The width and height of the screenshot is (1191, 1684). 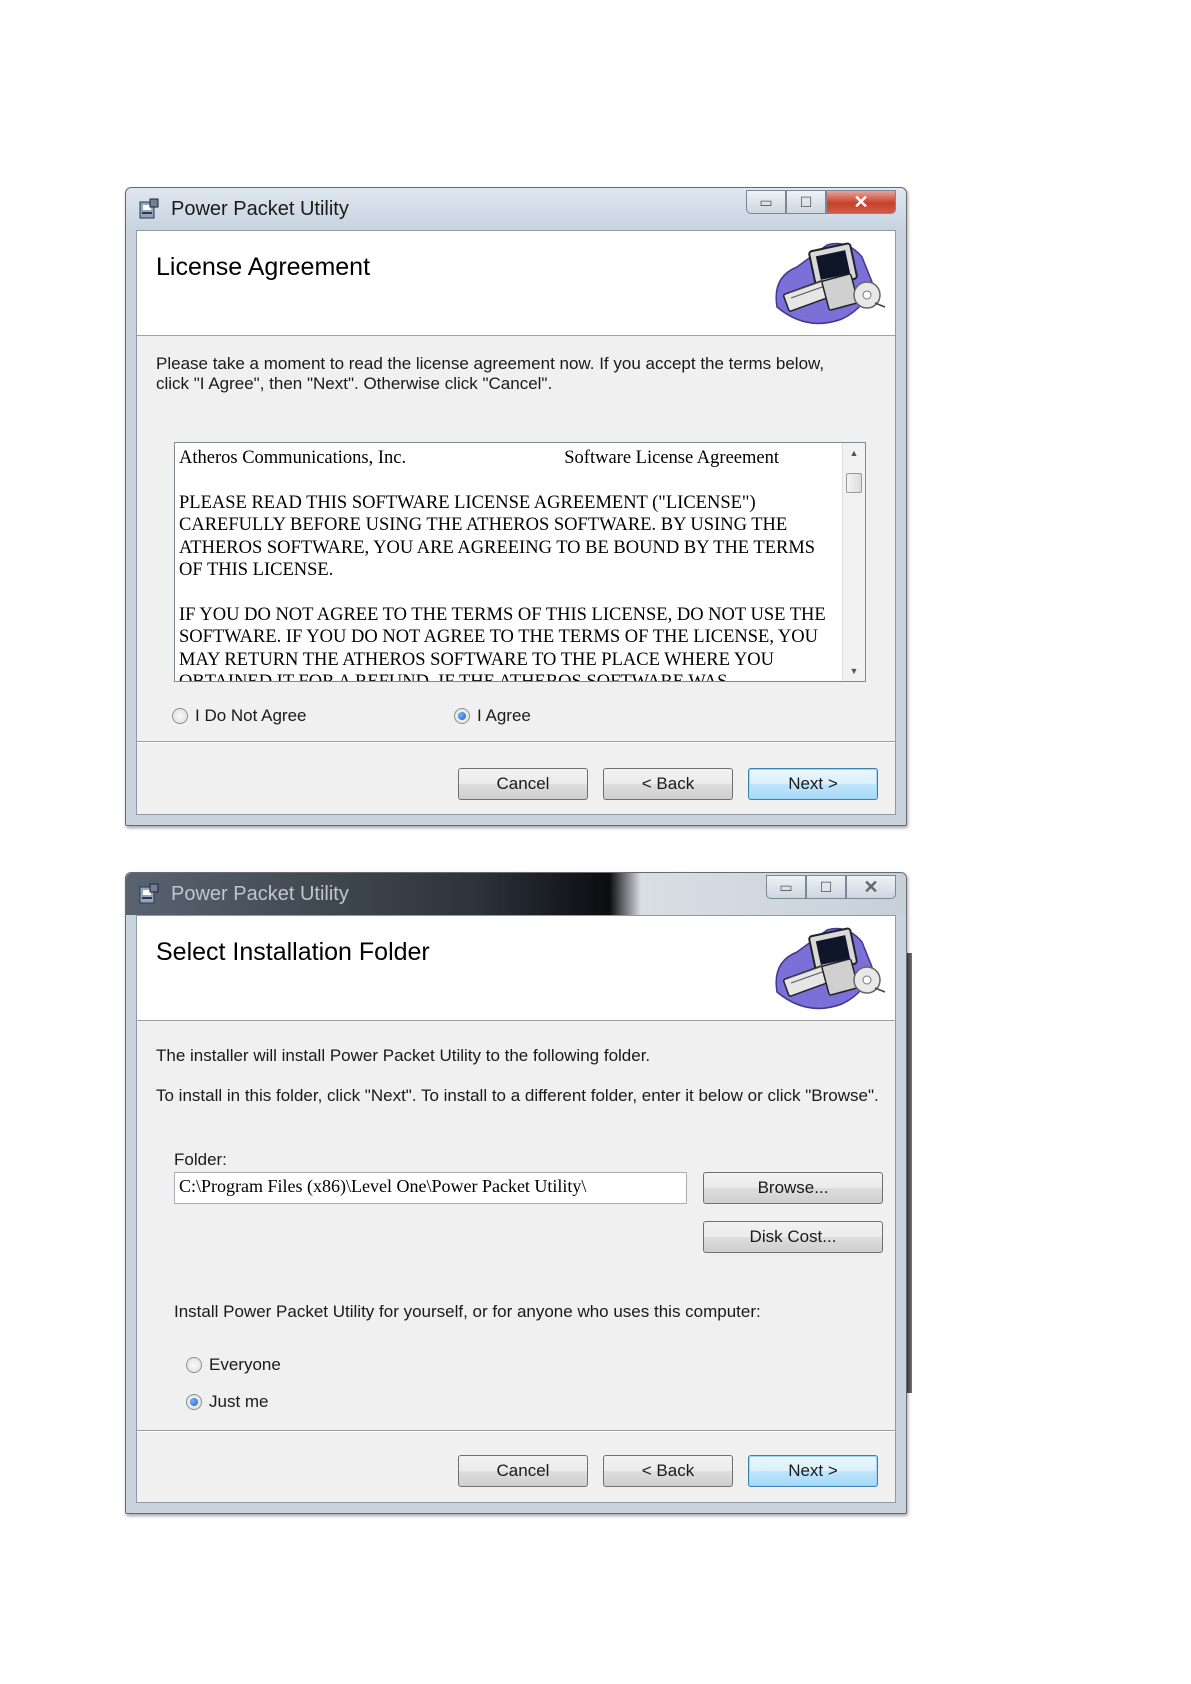 What do you see at coordinates (504, 715) in the screenshot?
I see `radio-label: I Agree` at bounding box center [504, 715].